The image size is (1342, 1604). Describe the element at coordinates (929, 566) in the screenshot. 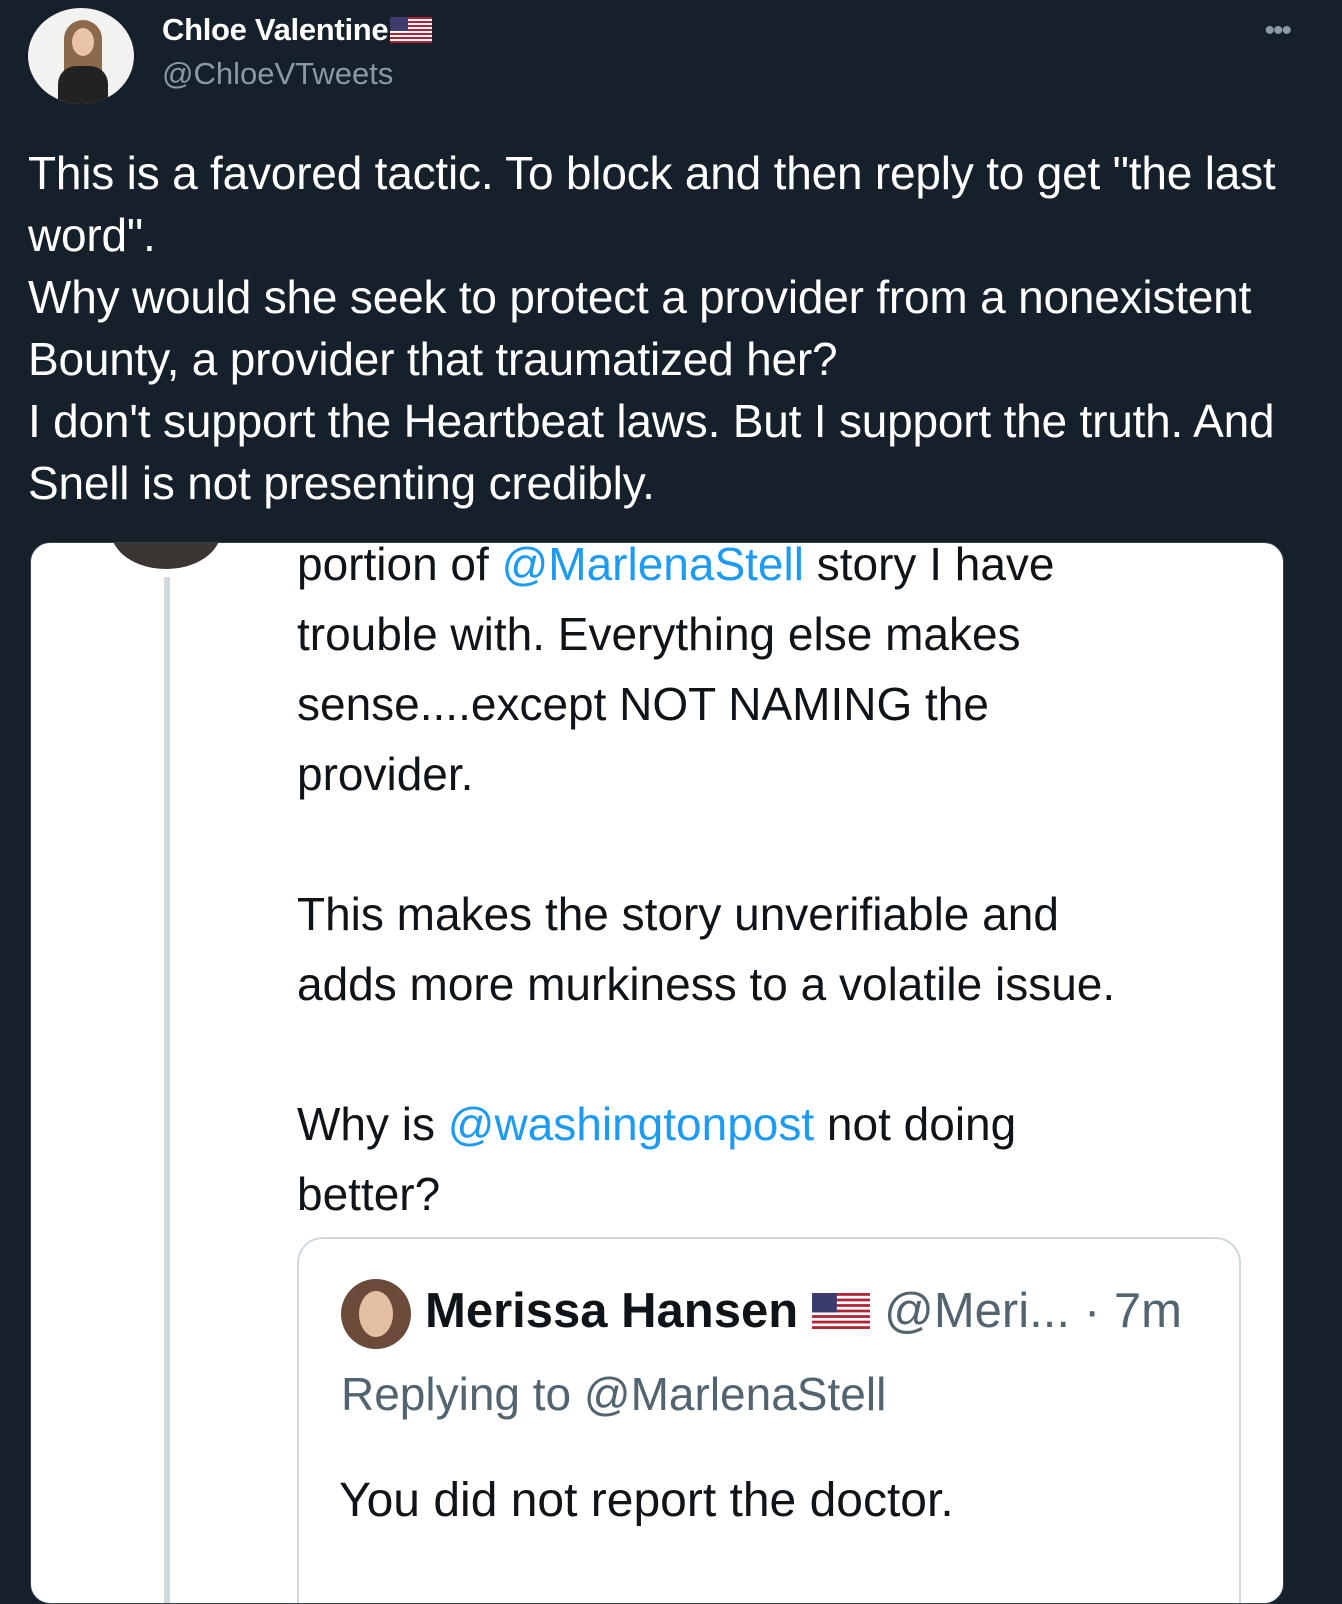

I see `embed-line1-post: story I have` at that location.